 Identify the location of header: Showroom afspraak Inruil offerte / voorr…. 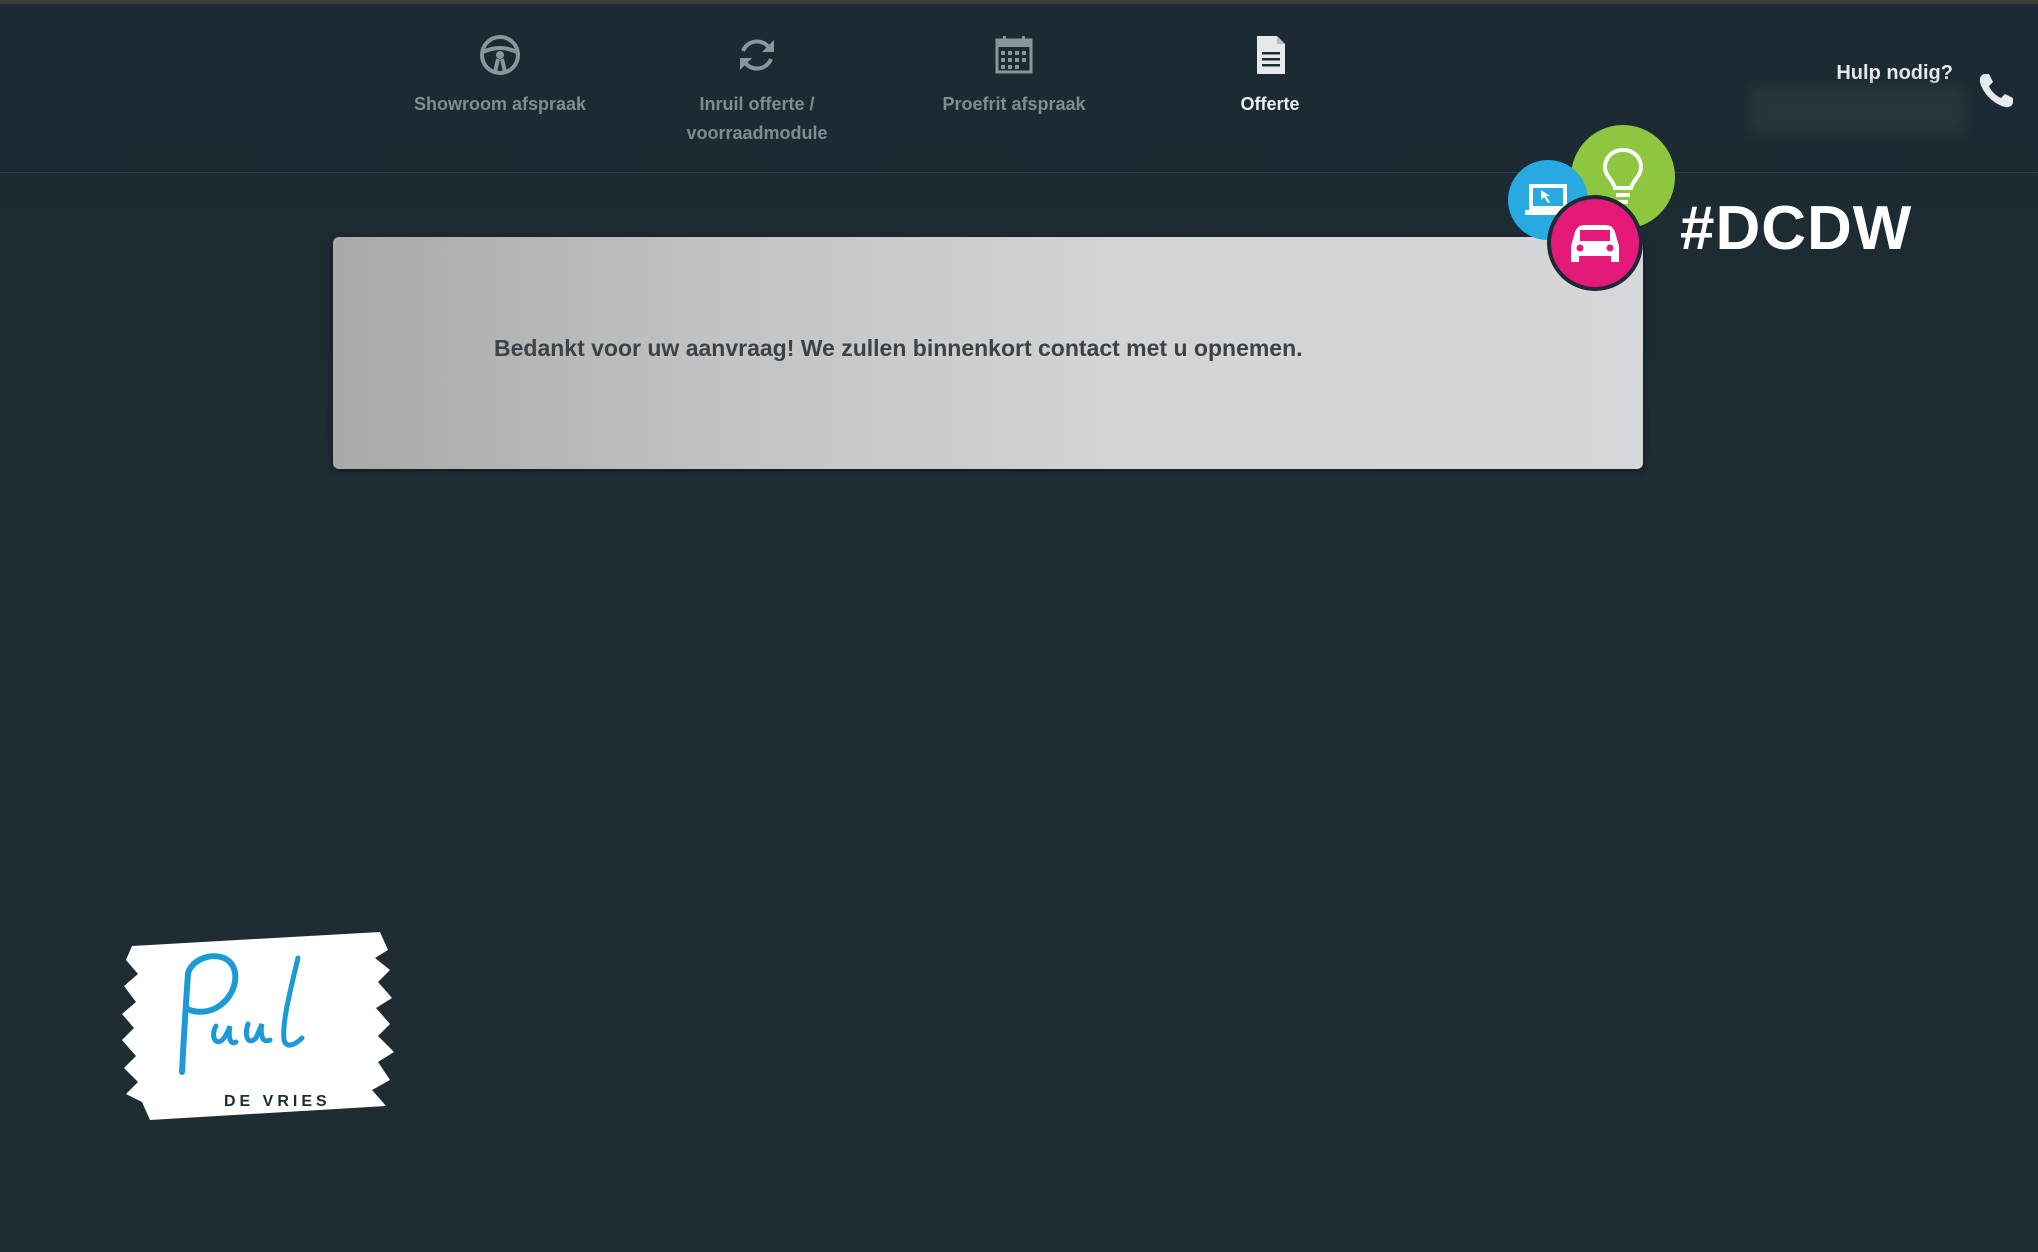
(1019, 88).